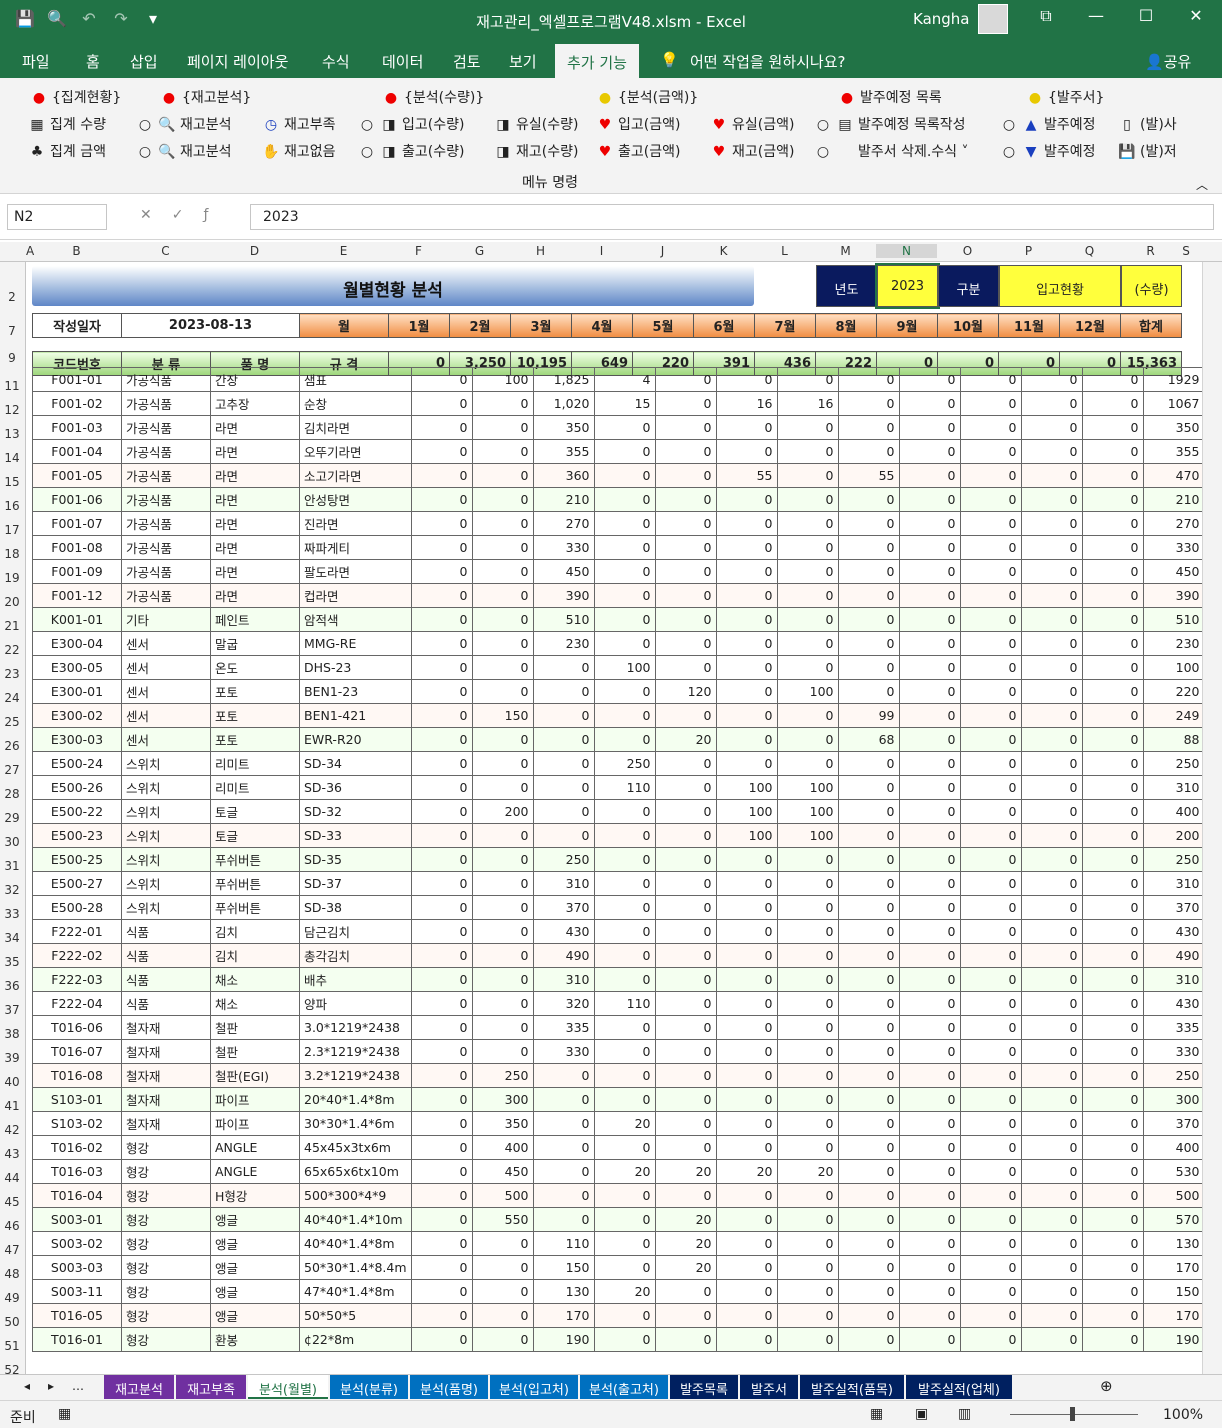 The width and height of the screenshot is (1222, 1428). What do you see at coordinates (288, 1387) in the screenshot?
I see `sheet-tab: 분석(월별)` at bounding box center [288, 1387].